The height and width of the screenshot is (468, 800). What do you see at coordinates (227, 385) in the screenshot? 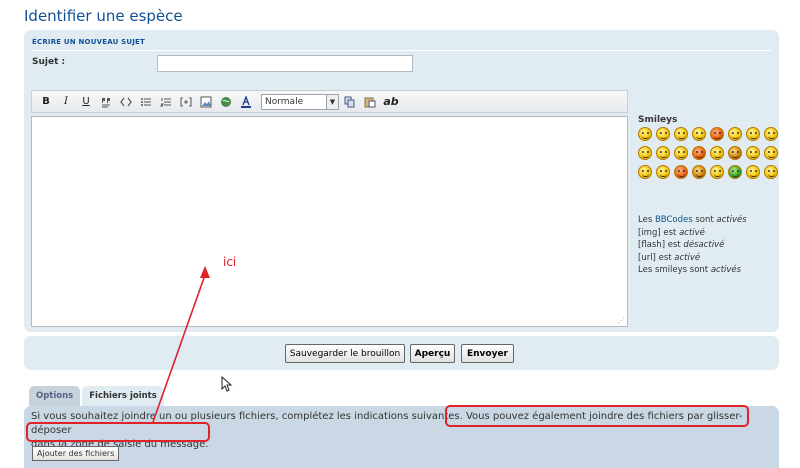
I see `mouse-cursor-icon` at bounding box center [227, 385].